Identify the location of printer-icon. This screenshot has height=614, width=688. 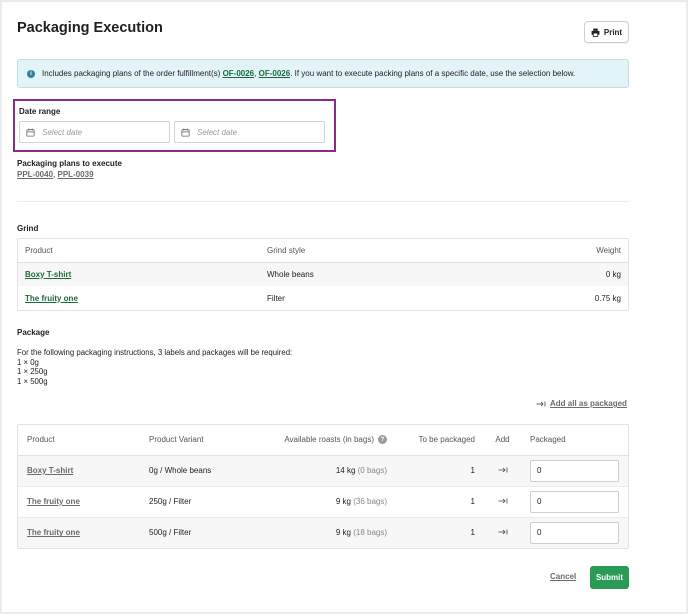
(595, 32).